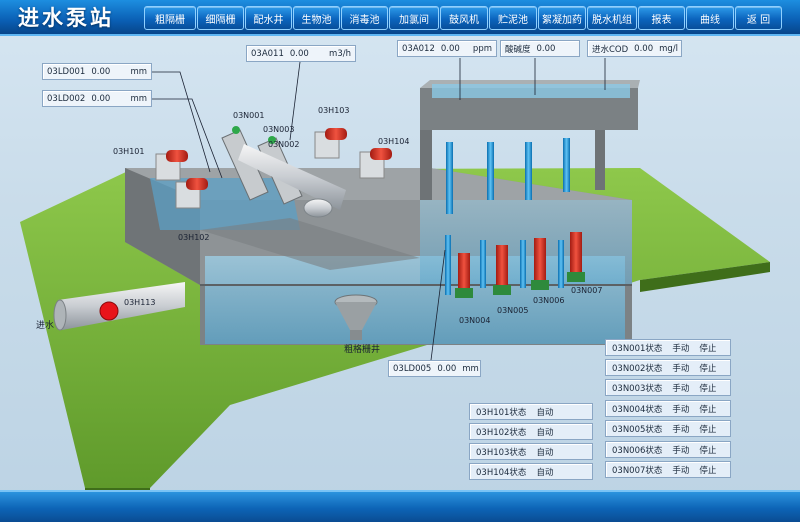  Describe the element at coordinates (140, 302) in the screenshot. I see `label-03h113: 03H113` at that location.